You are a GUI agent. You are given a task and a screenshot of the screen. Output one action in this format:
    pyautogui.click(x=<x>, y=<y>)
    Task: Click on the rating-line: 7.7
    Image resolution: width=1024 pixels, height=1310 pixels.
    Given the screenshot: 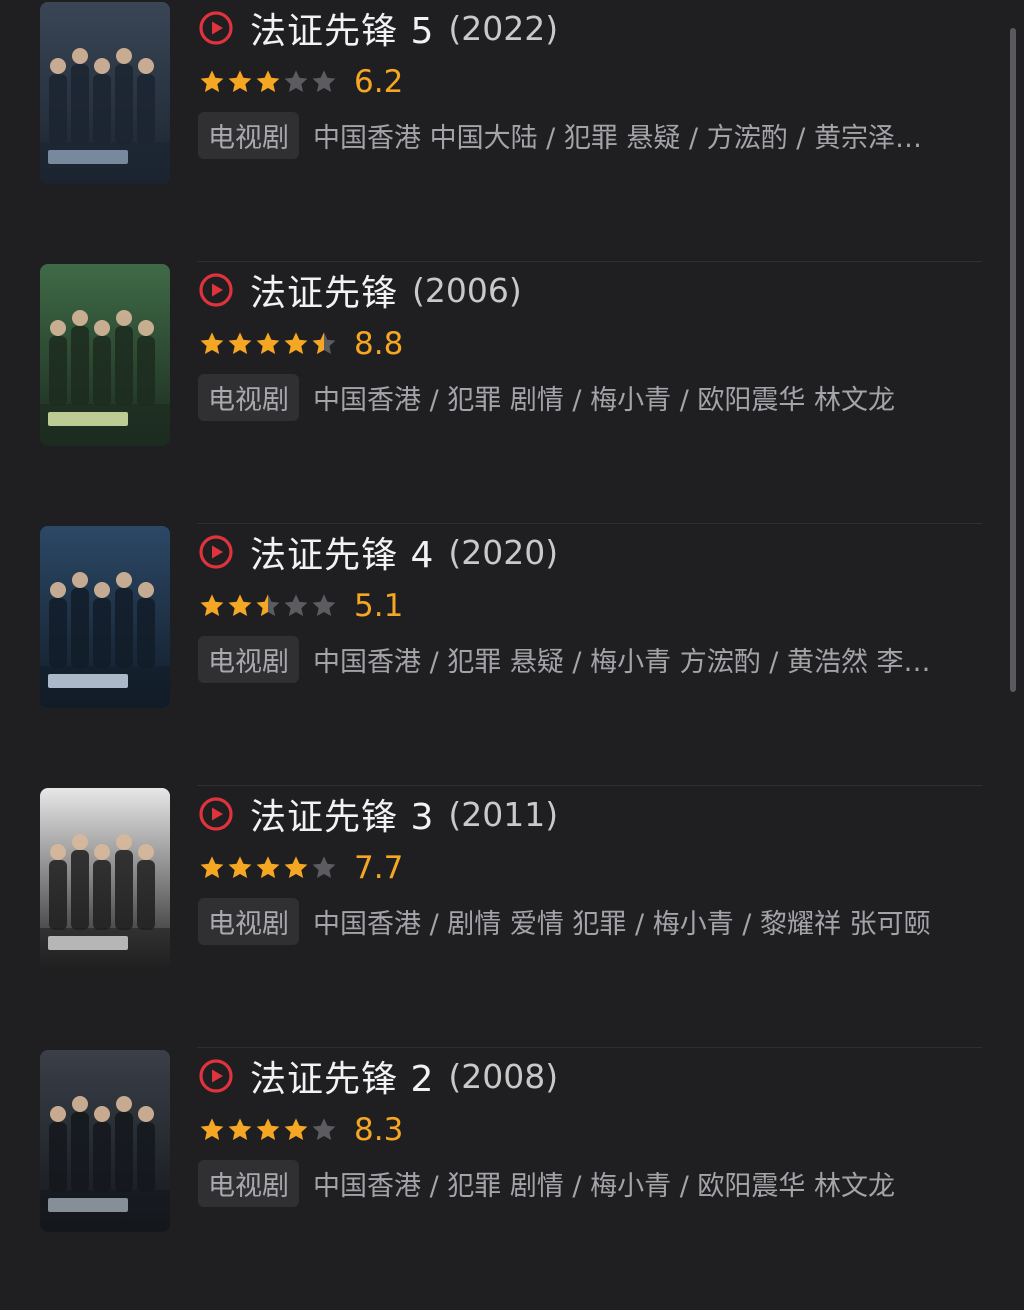 What is the action you would take?
    pyautogui.click(x=300, y=868)
    